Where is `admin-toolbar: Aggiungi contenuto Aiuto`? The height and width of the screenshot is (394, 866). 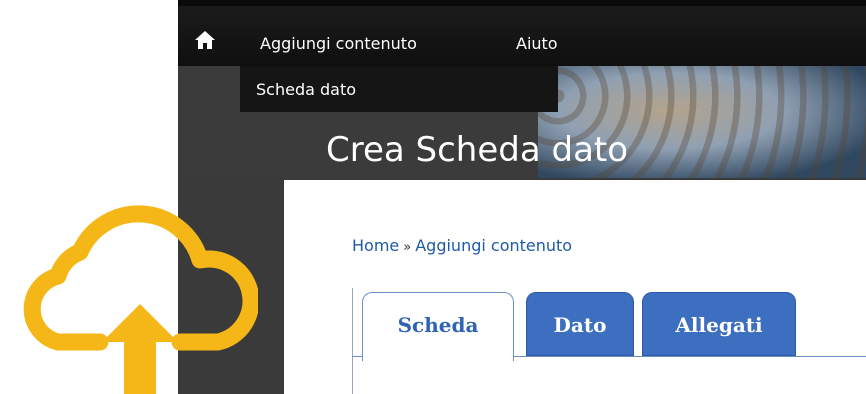
admin-toolbar: Aggiungi contenuto Aiuto is located at coordinates (522, 36).